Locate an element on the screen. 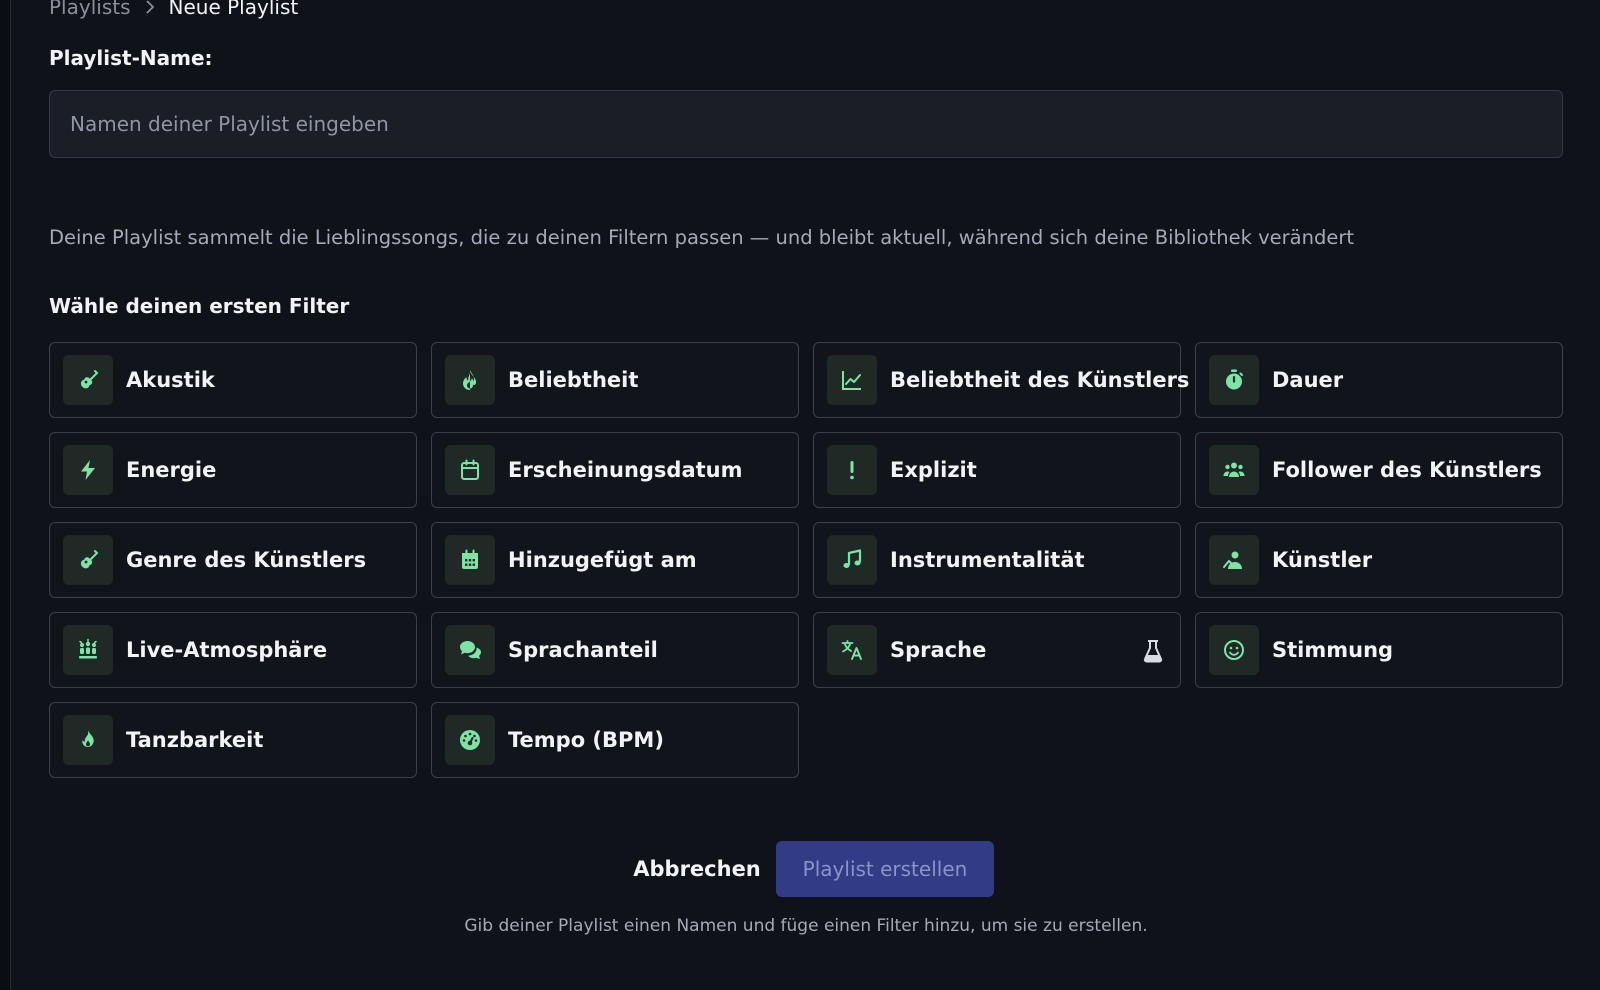 The width and height of the screenshot is (1600, 990). filter-option-genre-des-künstlers: Genre des Künstlers is located at coordinates (233, 560).